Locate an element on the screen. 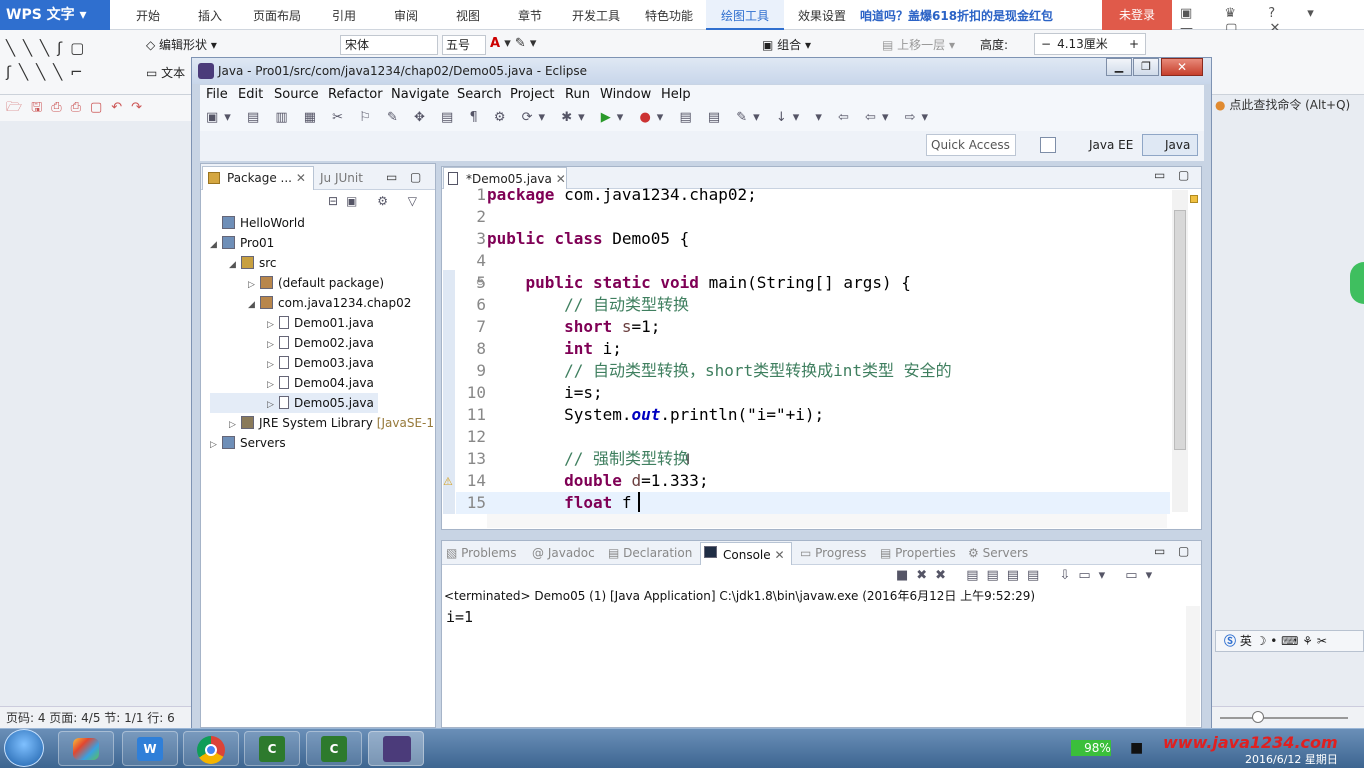 This screenshot has height=768, width=1364. minimize-editor-icon: ▭ is located at coordinates (1159, 175).